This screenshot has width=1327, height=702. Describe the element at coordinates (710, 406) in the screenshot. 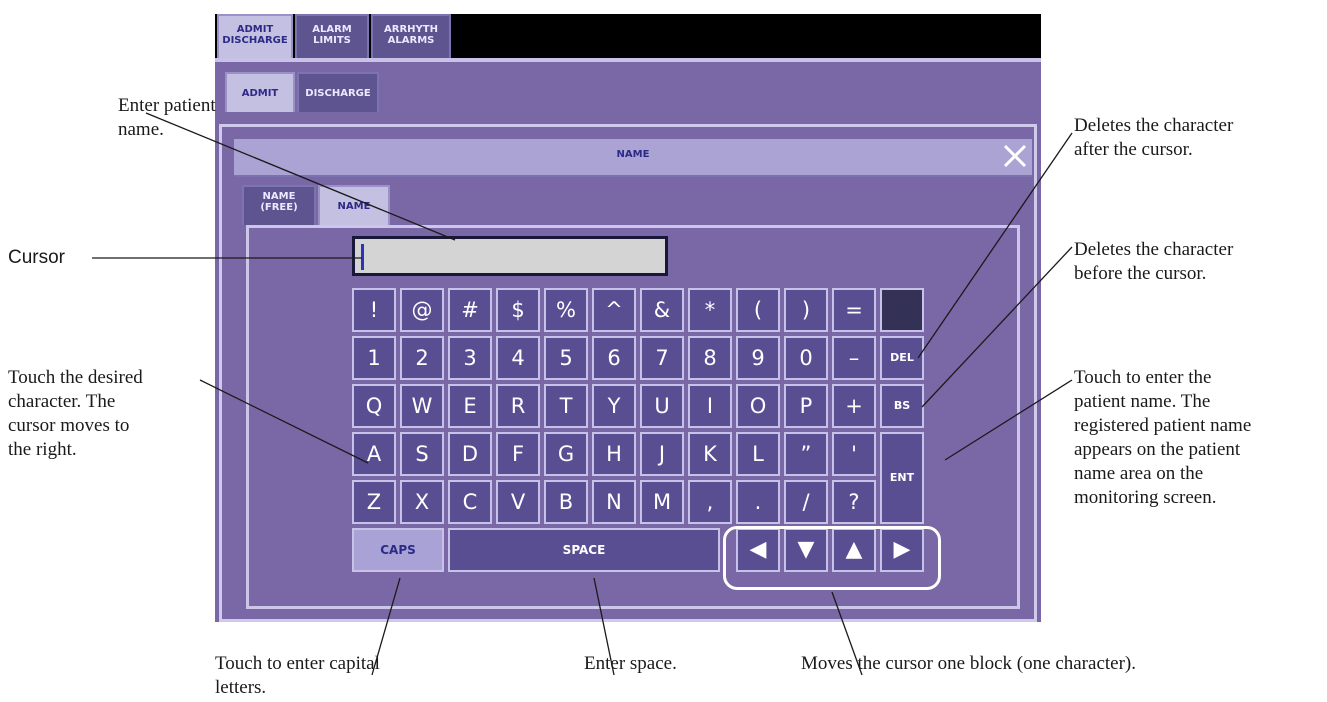

I see `key-i: I` at that location.